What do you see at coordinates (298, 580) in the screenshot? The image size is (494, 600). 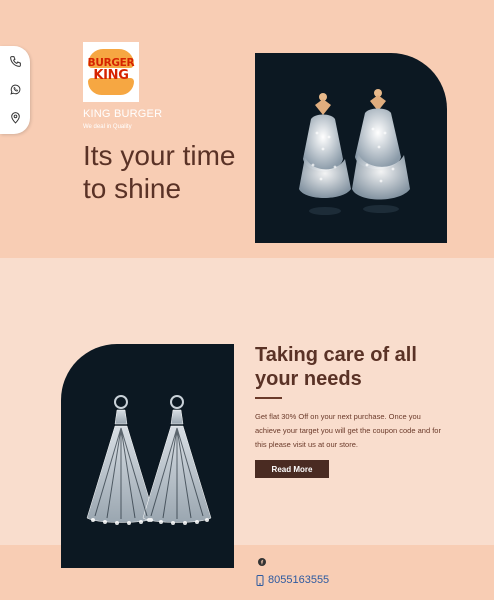 I see `phone-number: 8055163555` at bounding box center [298, 580].